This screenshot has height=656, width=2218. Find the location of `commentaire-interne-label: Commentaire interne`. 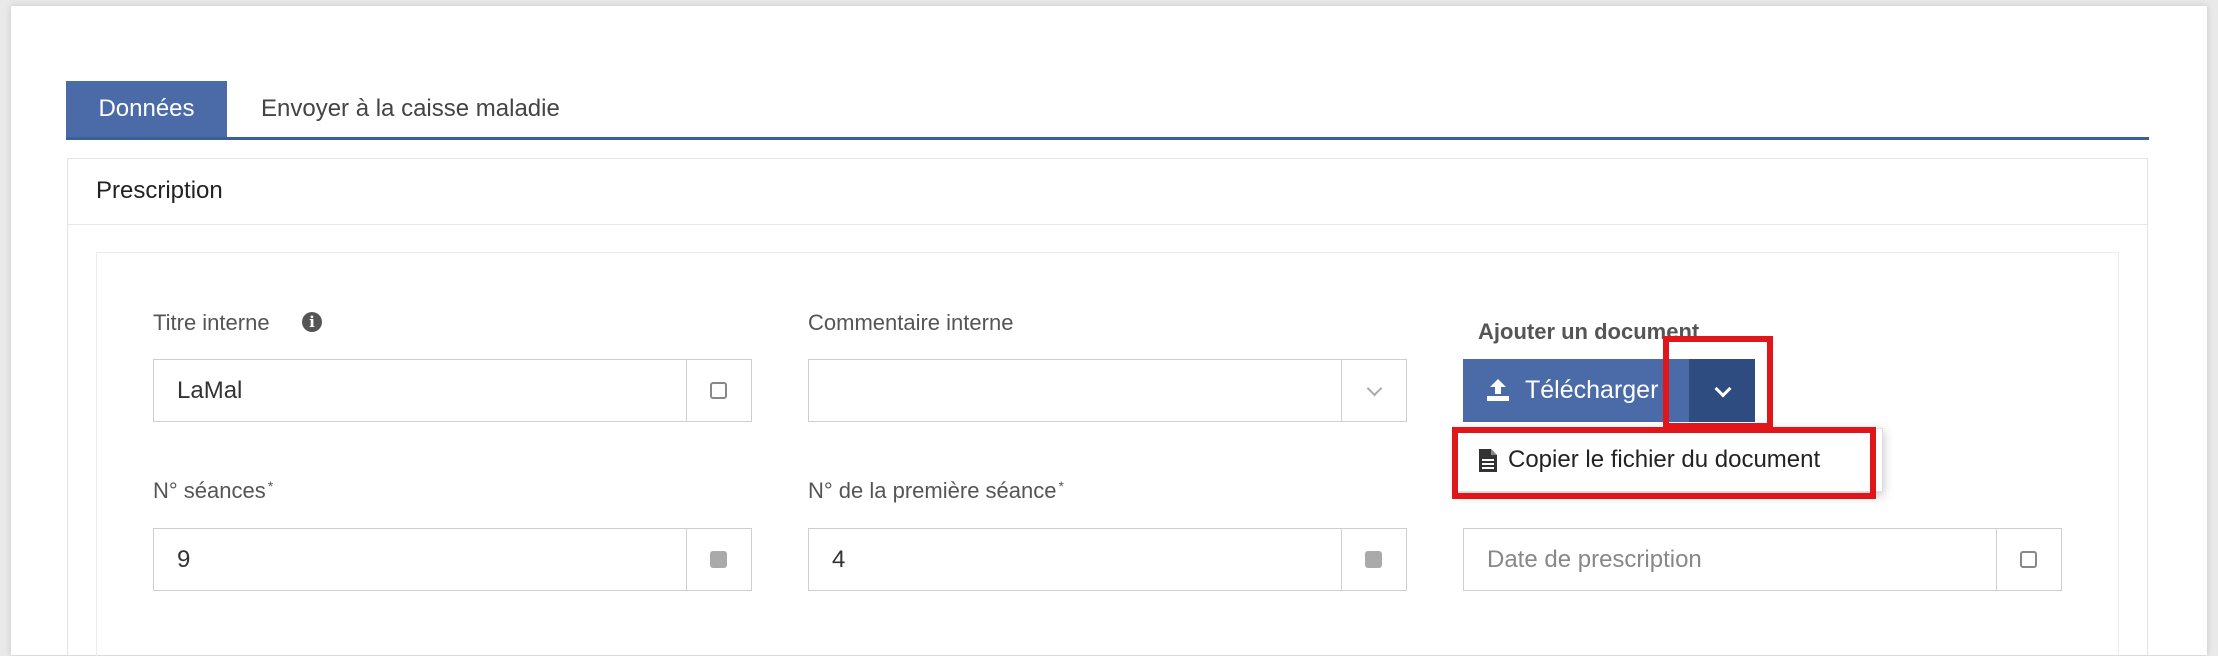

commentaire-interne-label: Commentaire interne is located at coordinates (911, 322).